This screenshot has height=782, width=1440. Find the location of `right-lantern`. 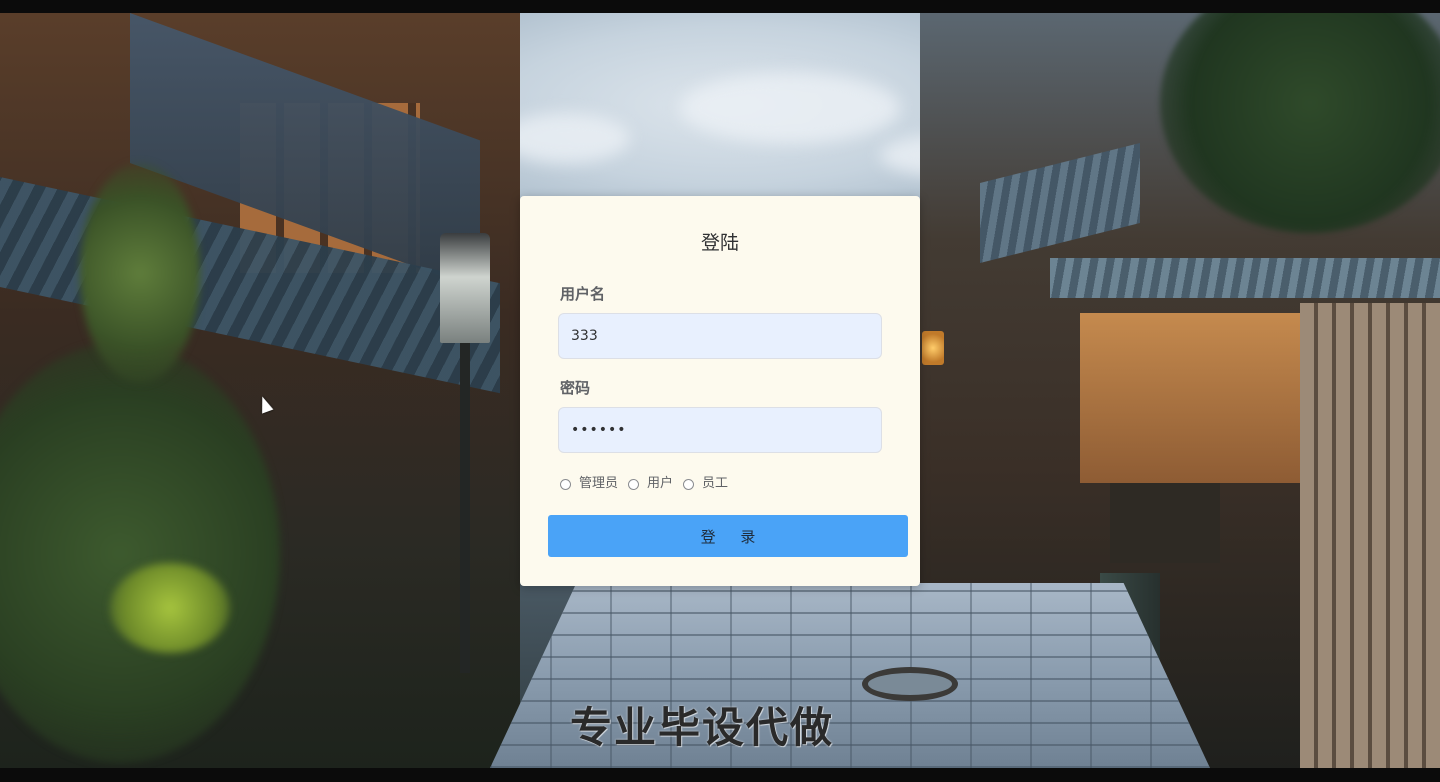

right-lantern is located at coordinates (933, 348).